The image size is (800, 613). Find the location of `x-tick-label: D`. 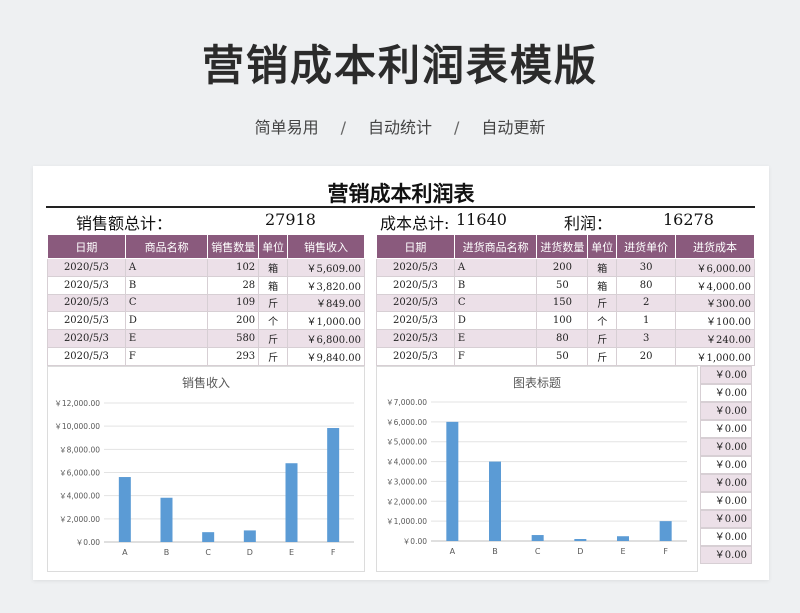

x-tick-label: D is located at coordinates (580, 551).